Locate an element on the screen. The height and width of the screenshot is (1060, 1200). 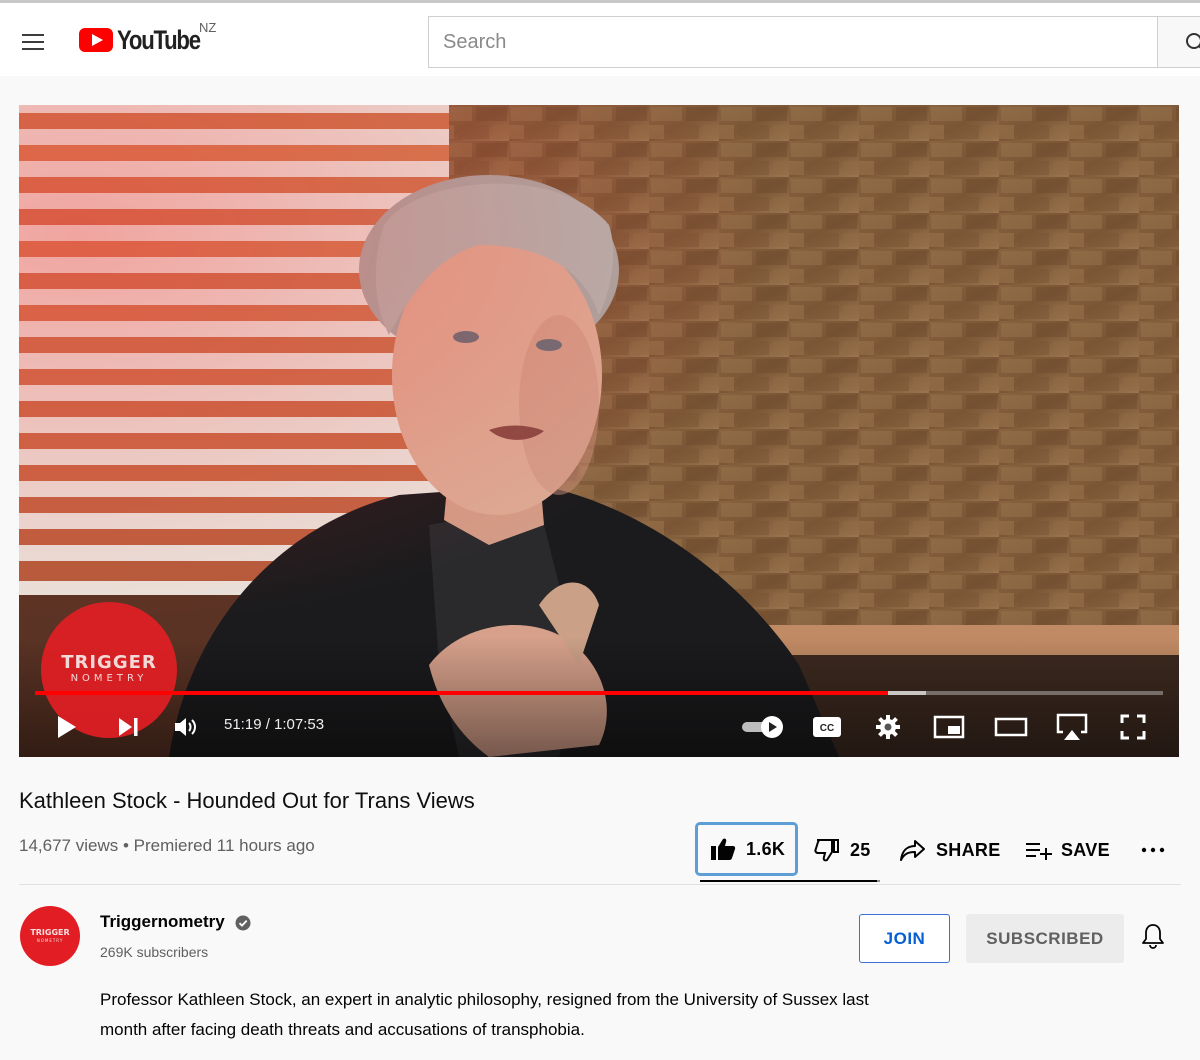
youtube-logo: YouTube is located at coordinates (148, 40).